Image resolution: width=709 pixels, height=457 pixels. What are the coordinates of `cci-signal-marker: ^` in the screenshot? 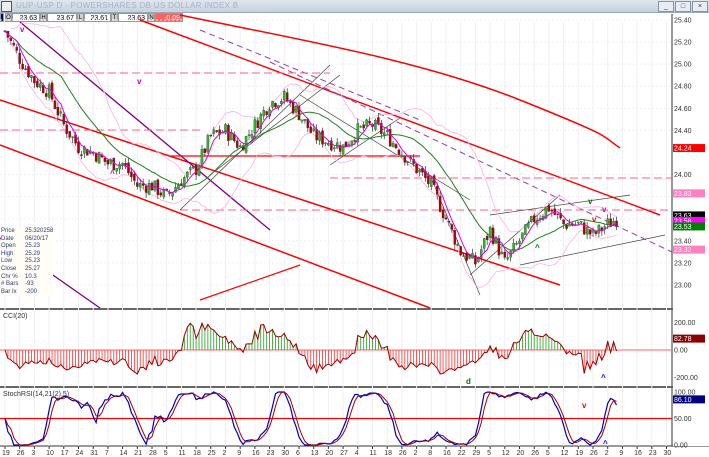 It's located at (603, 377).